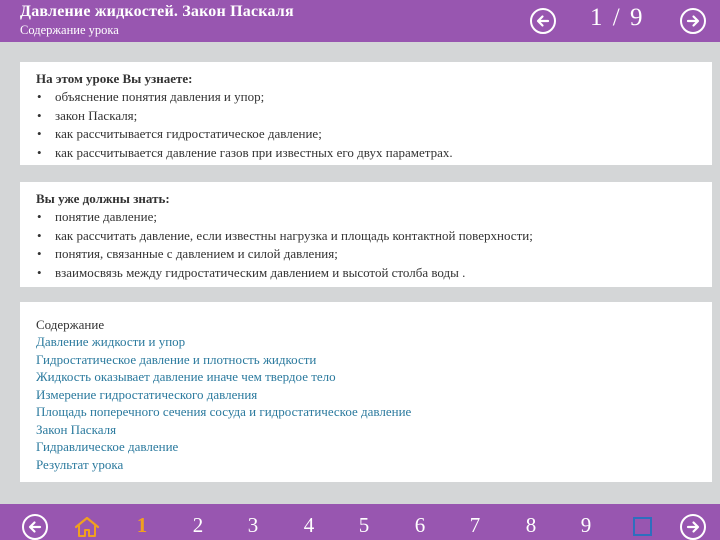  What do you see at coordinates (103, 198) in the screenshot?
I see `prerequisites-heading: Вы уже должны знать:` at bounding box center [103, 198].